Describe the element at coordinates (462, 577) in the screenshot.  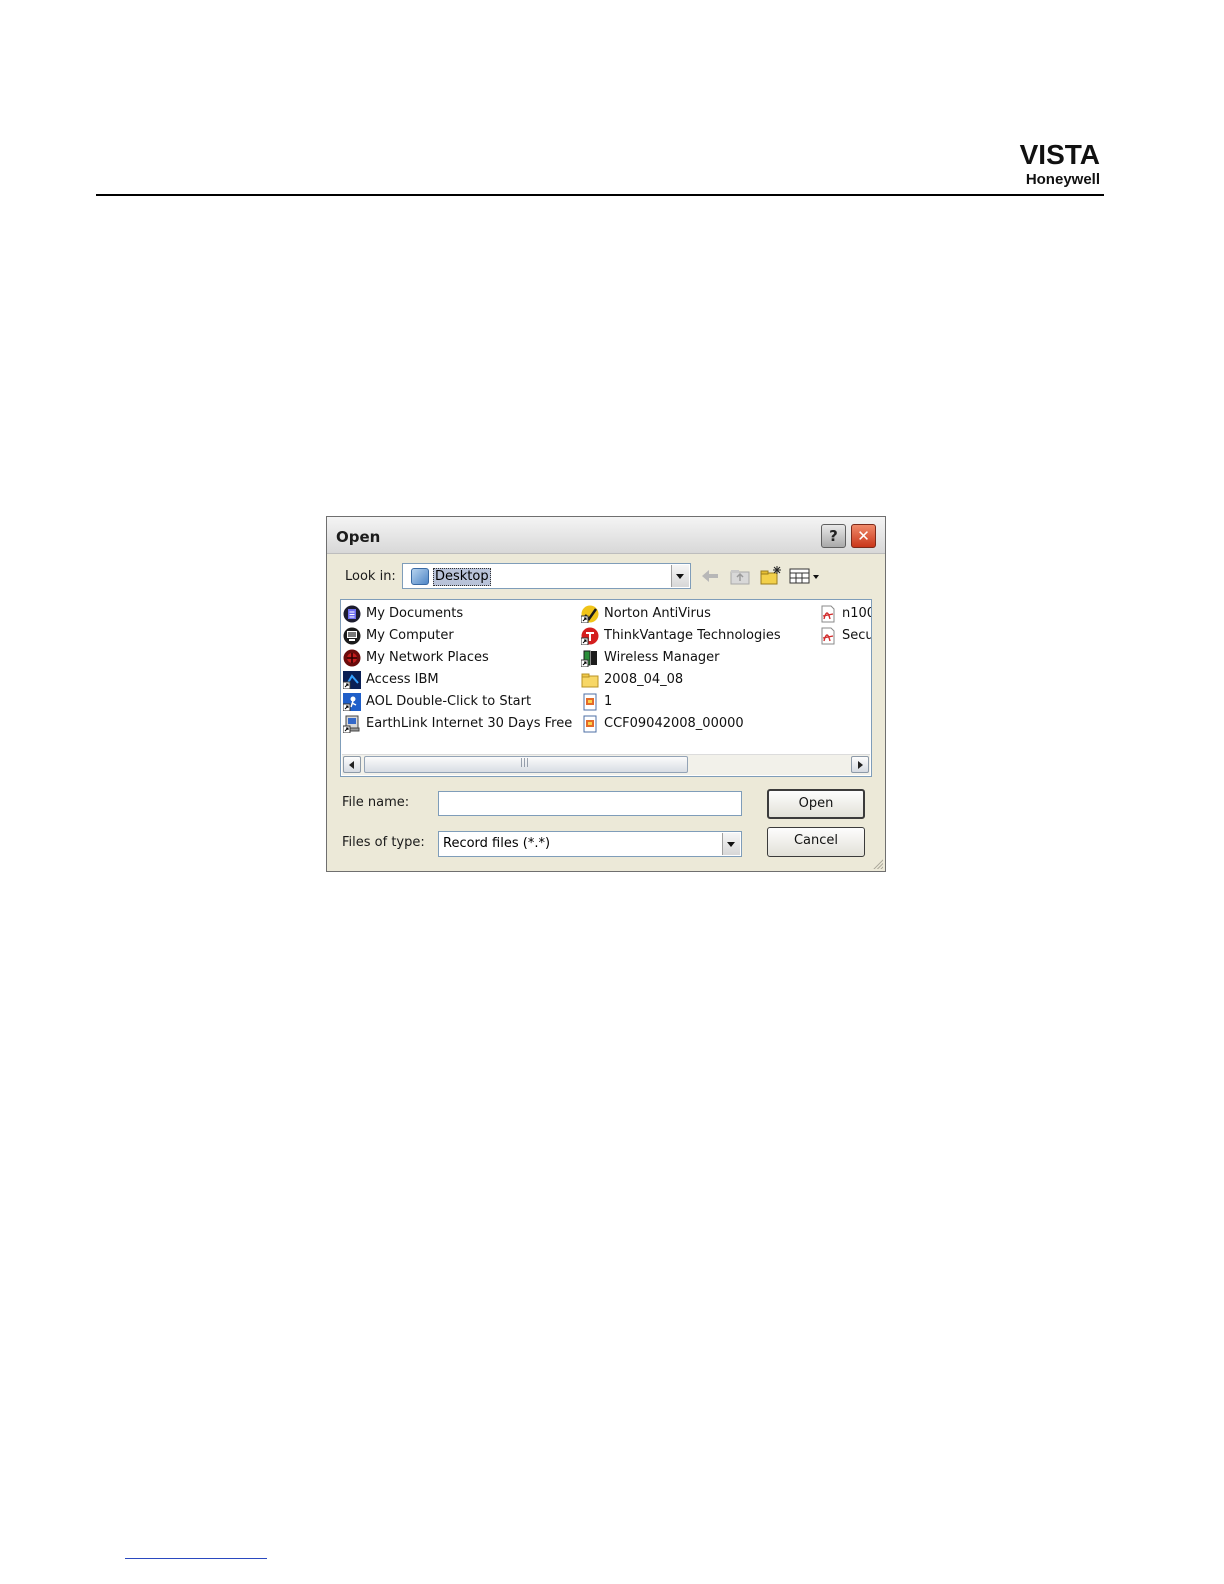
I see `look-in-value: Desktop` at that location.